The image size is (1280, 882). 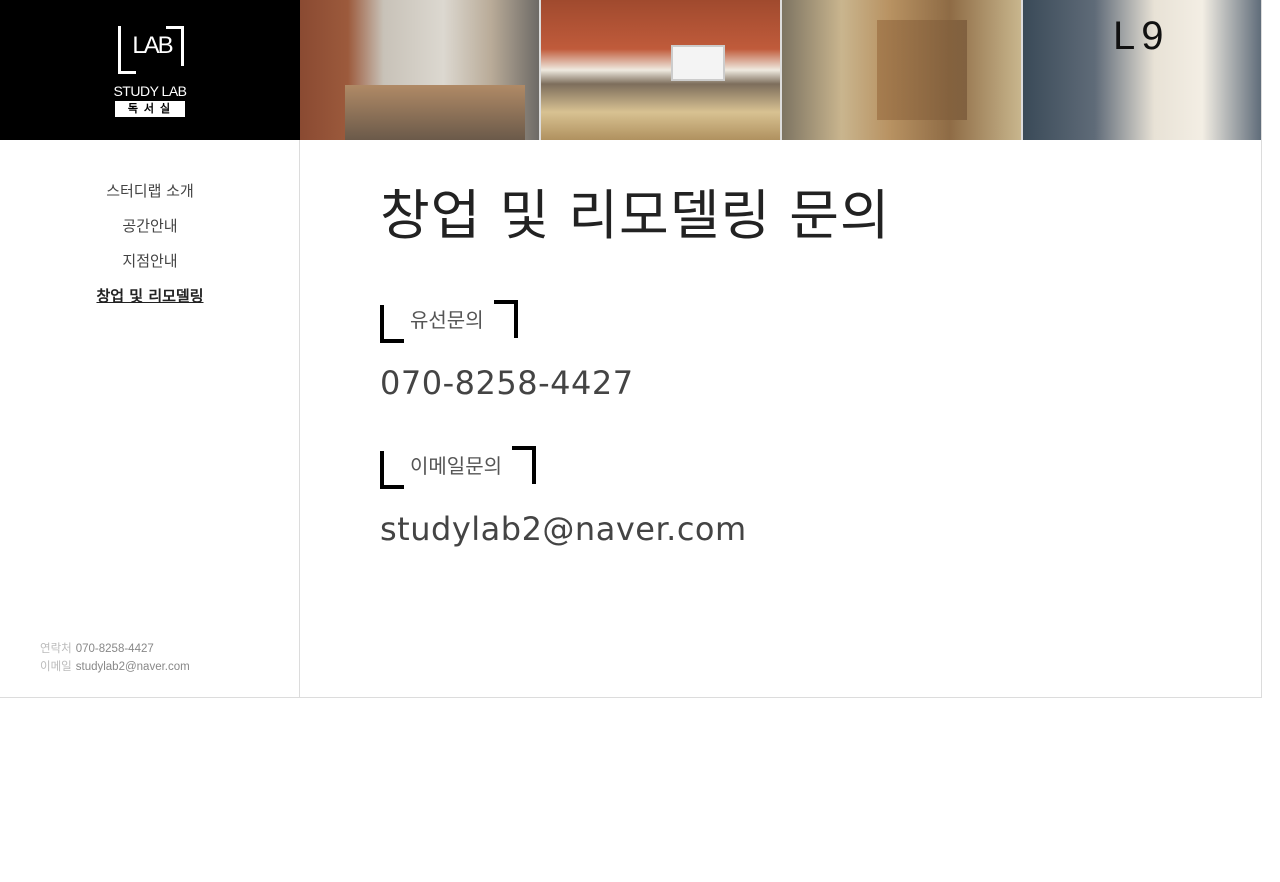 What do you see at coordinates (150, 232) in the screenshot?
I see `nav-item-space: 공간안내` at bounding box center [150, 232].